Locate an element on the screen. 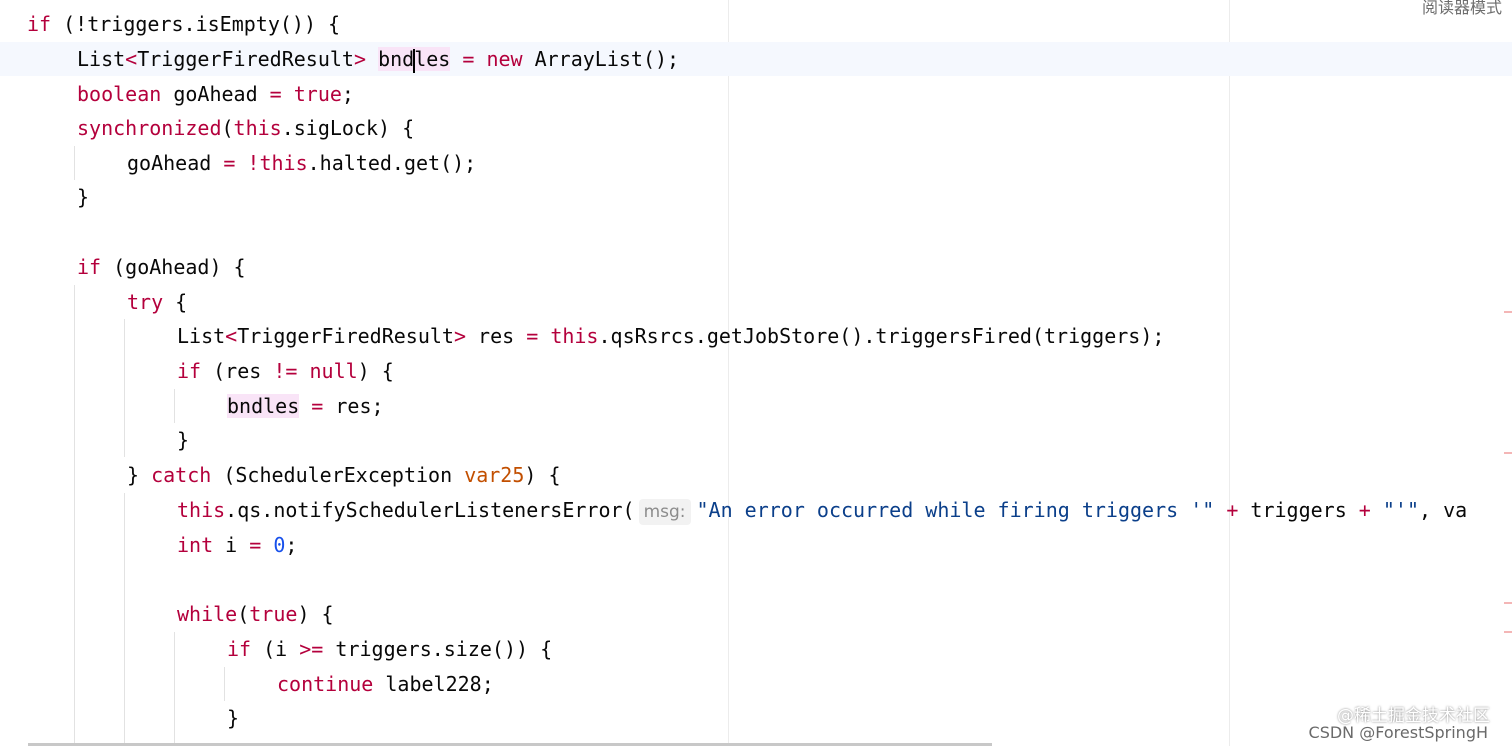  number-literal: 0 is located at coordinates (279, 545).